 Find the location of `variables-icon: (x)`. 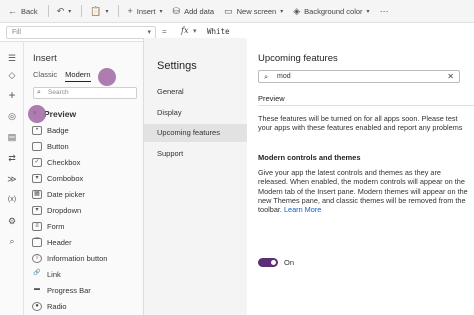

variables-icon: (x) is located at coordinates (12, 200).